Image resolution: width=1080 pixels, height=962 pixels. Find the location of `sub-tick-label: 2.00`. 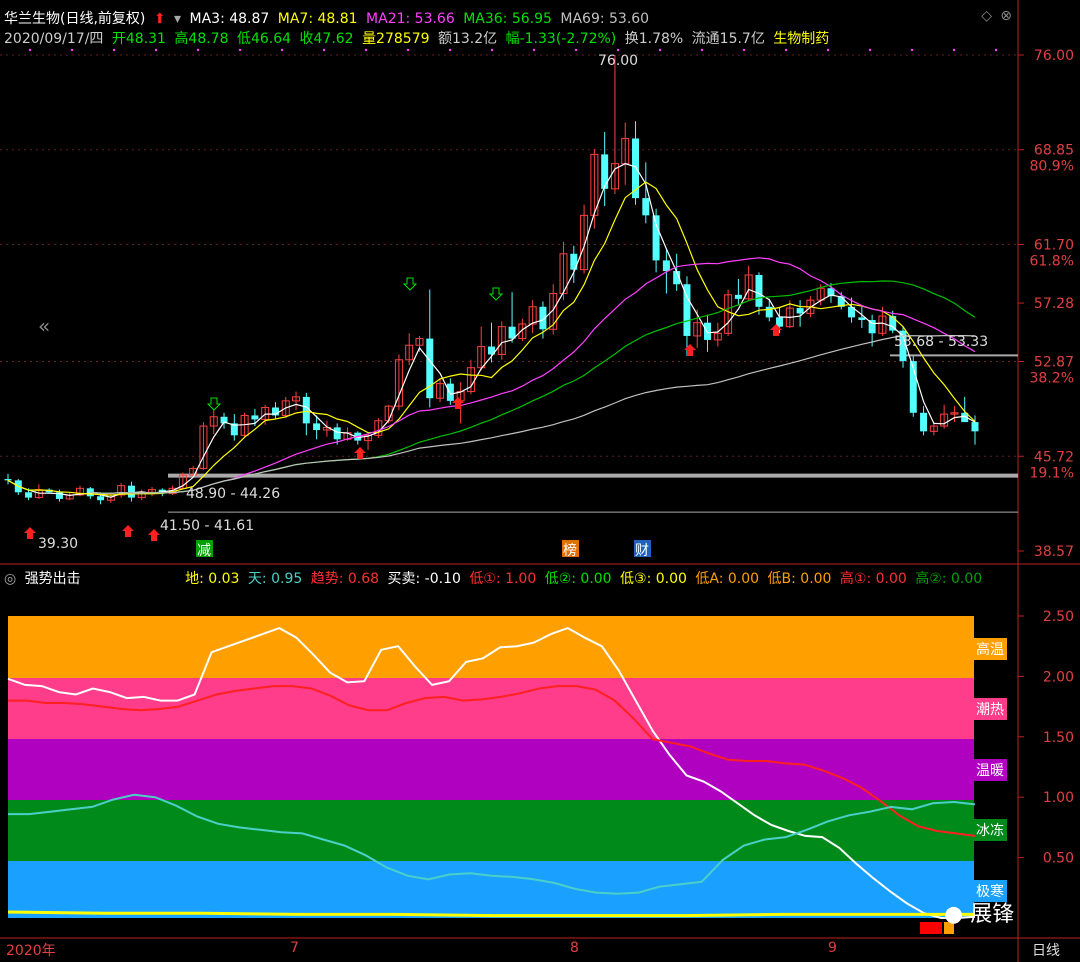

sub-tick-label: 2.00 is located at coordinates (1058, 677).